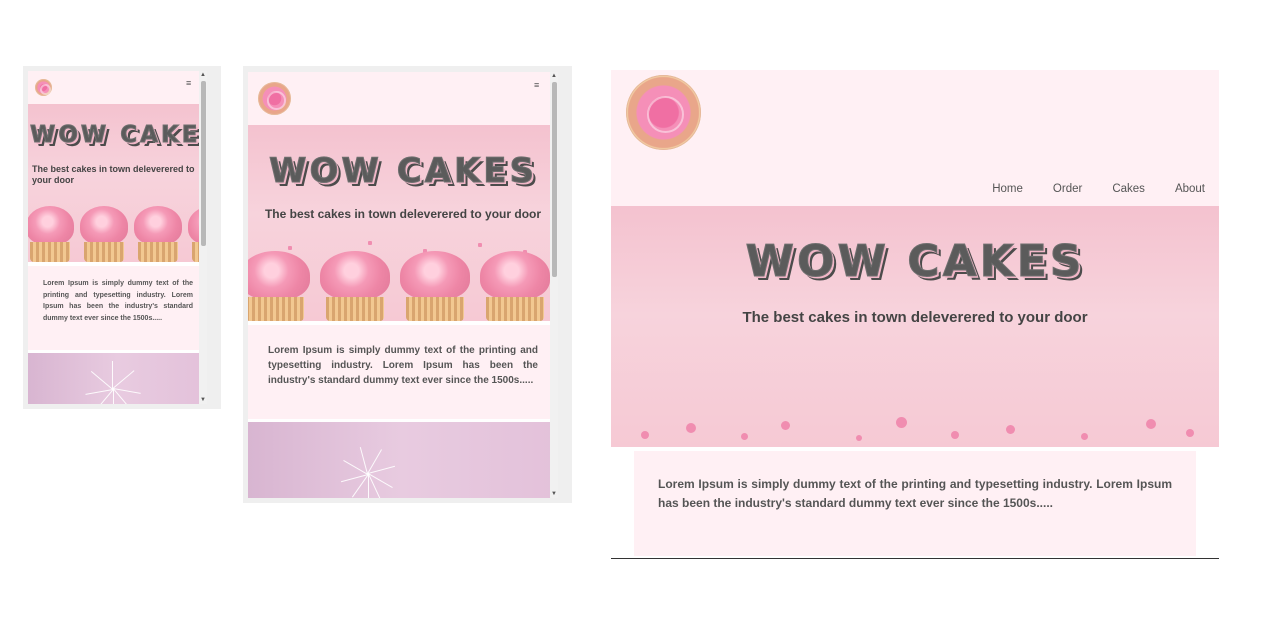 The image size is (1282, 628). Describe the element at coordinates (1007, 189) in the screenshot. I see `nav-link-home: Home` at that location.